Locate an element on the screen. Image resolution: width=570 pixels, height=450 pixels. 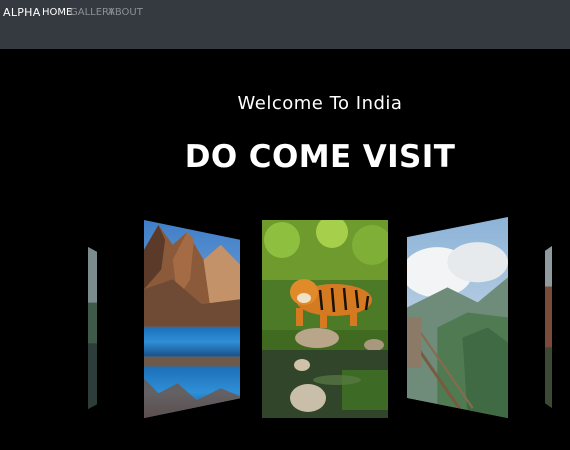
top-navbar: ALPHA HOME GALLERY ABOUT is located at coordinates (285, 24).